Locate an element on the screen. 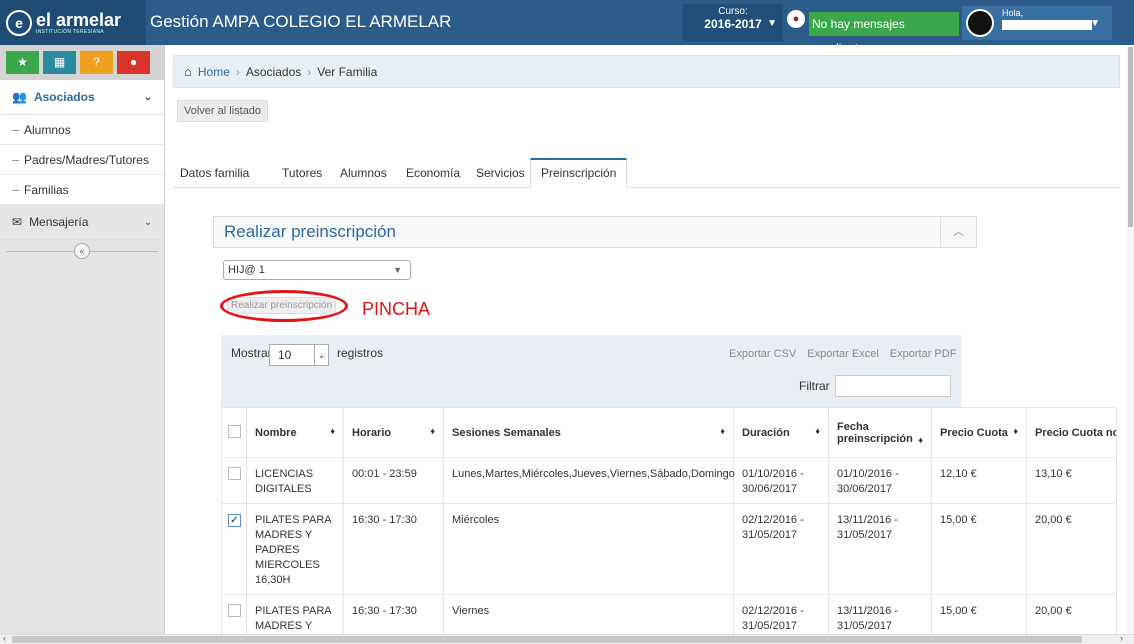 This screenshot has height=644, width=1134. envelope-icon: ✉ is located at coordinates (17, 222).